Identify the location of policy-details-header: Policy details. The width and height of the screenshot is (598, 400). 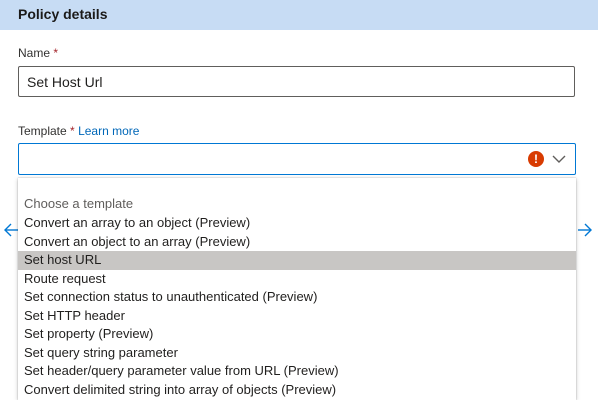
(299, 15).